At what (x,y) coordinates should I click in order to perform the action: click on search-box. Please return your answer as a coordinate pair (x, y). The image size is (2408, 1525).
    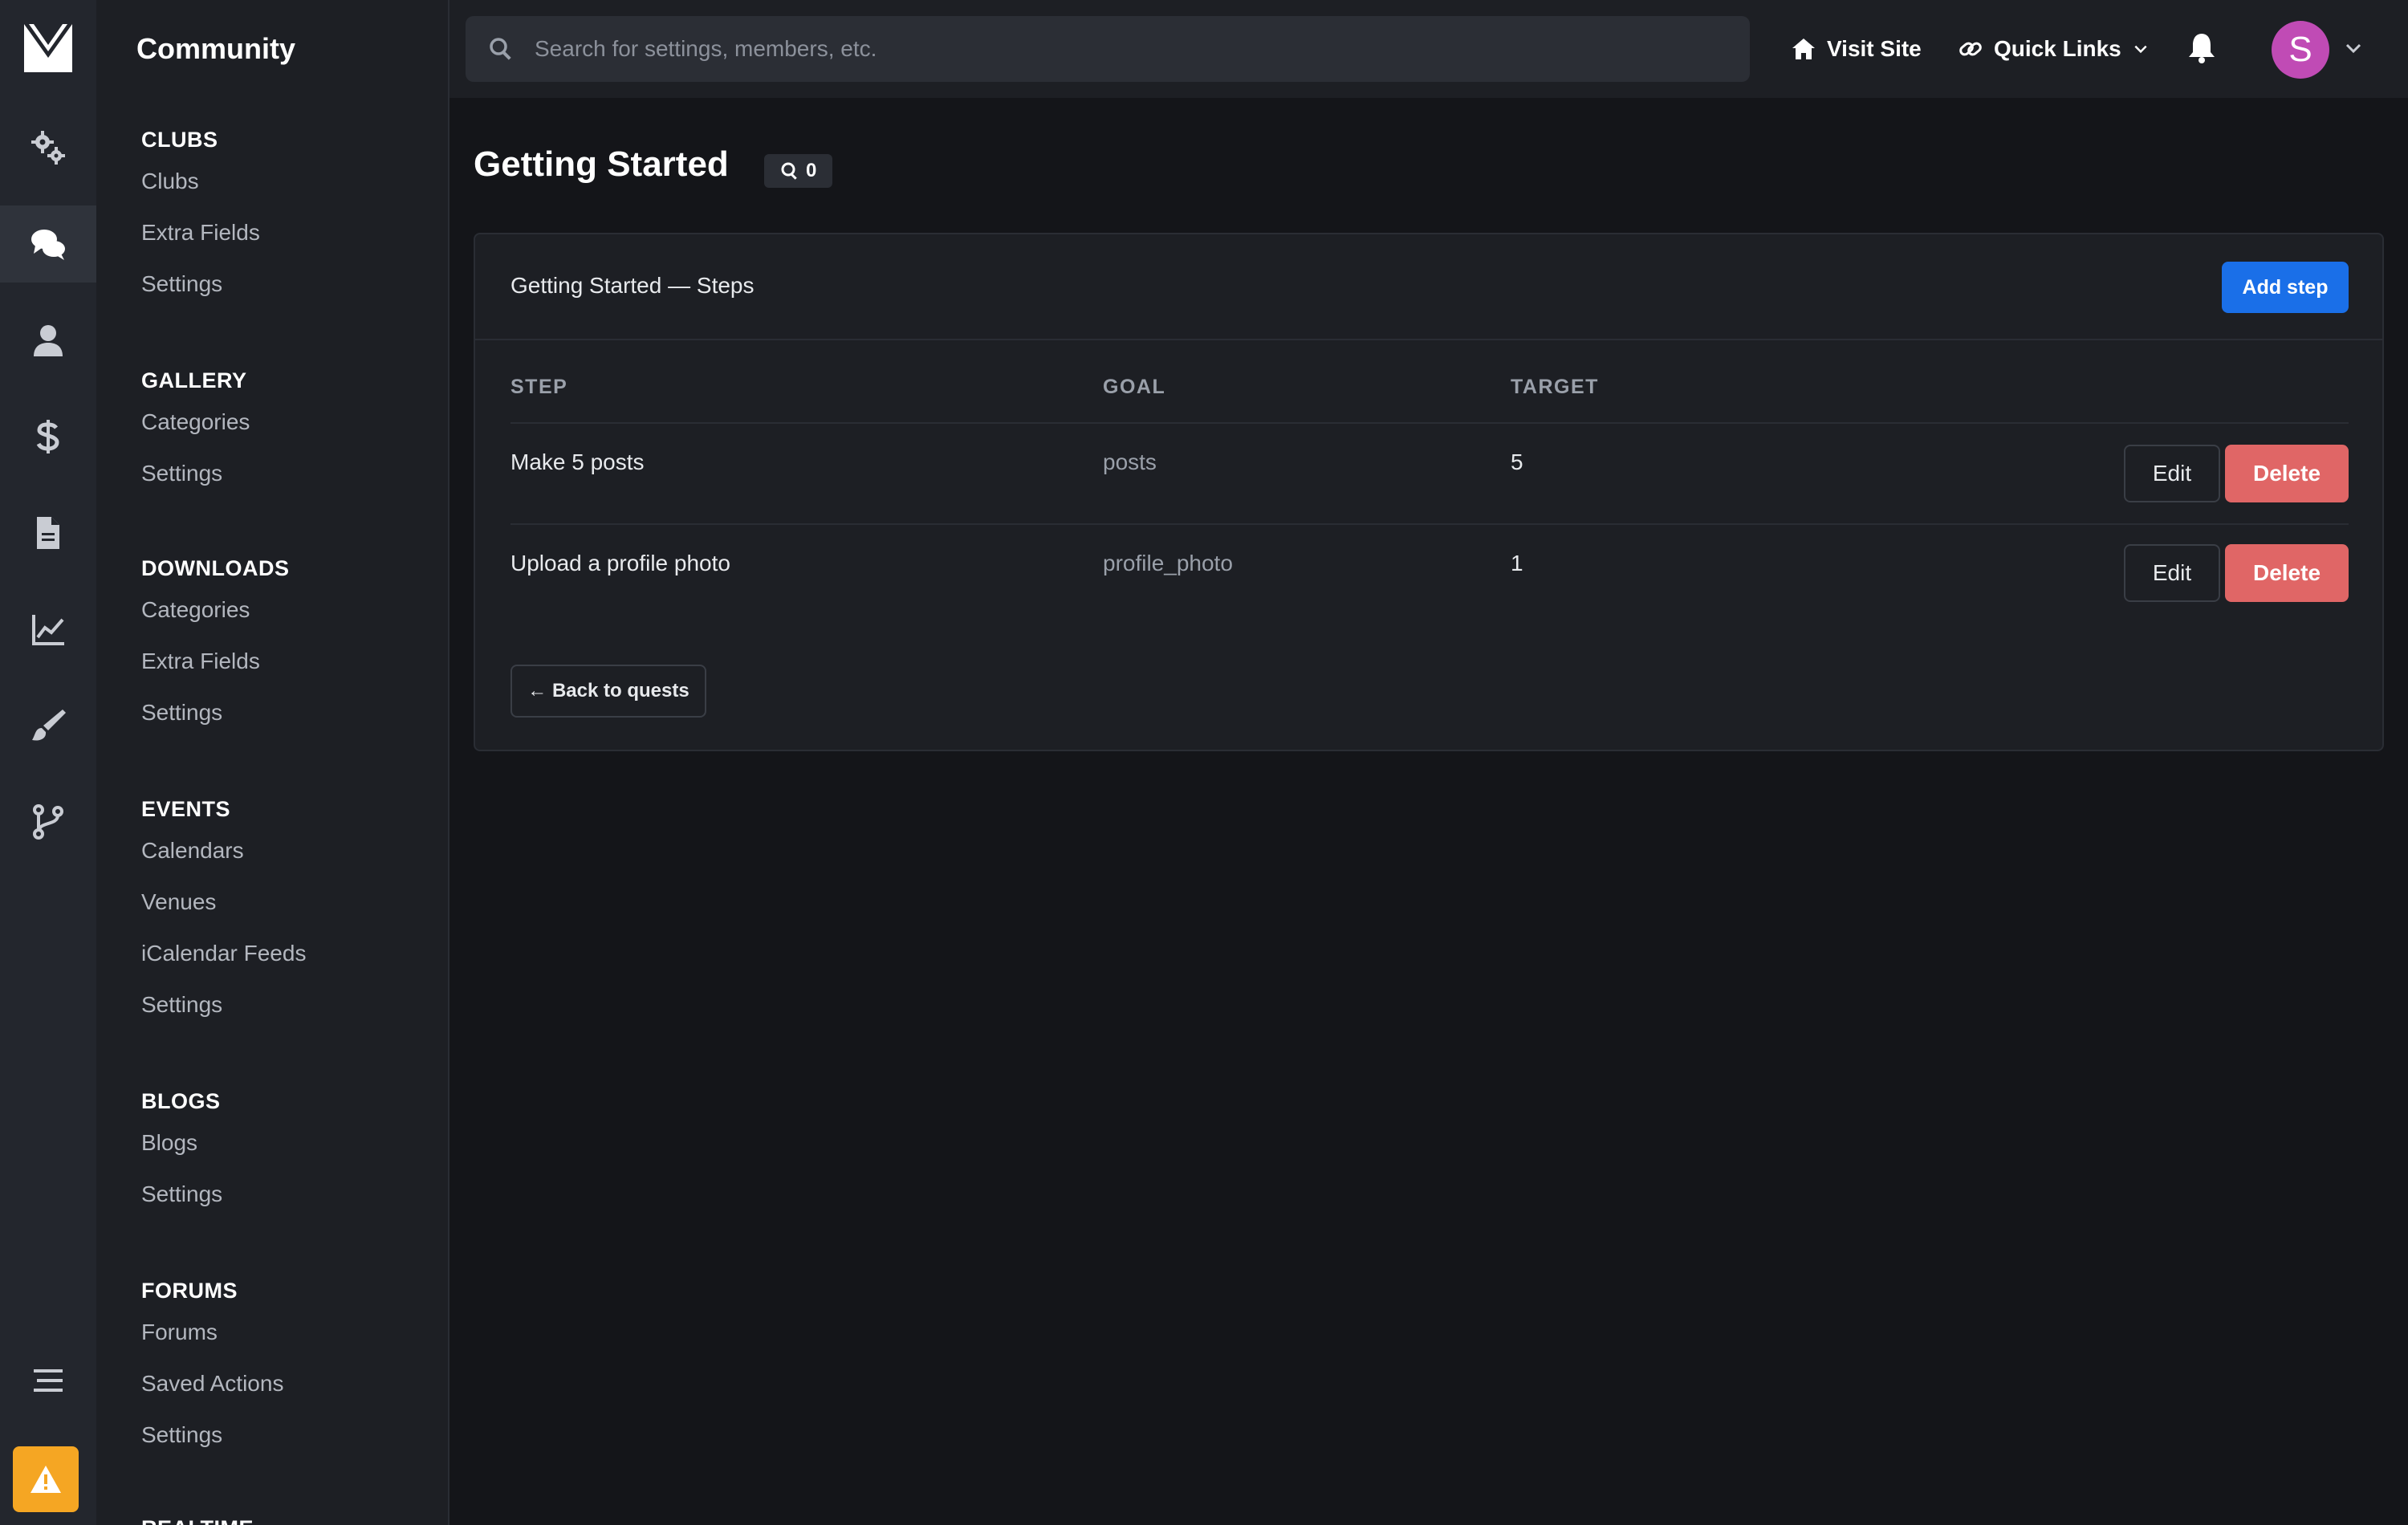
    Looking at the image, I should click on (1108, 49).